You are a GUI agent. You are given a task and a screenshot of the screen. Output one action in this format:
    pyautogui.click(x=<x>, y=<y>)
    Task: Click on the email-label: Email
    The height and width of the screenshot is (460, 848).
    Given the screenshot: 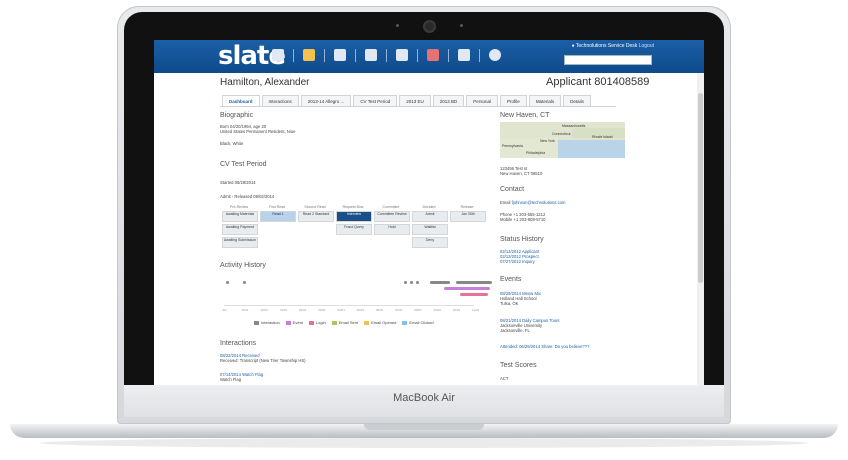 What is the action you would take?
    pyautogui.click(x=505, y=202)
    